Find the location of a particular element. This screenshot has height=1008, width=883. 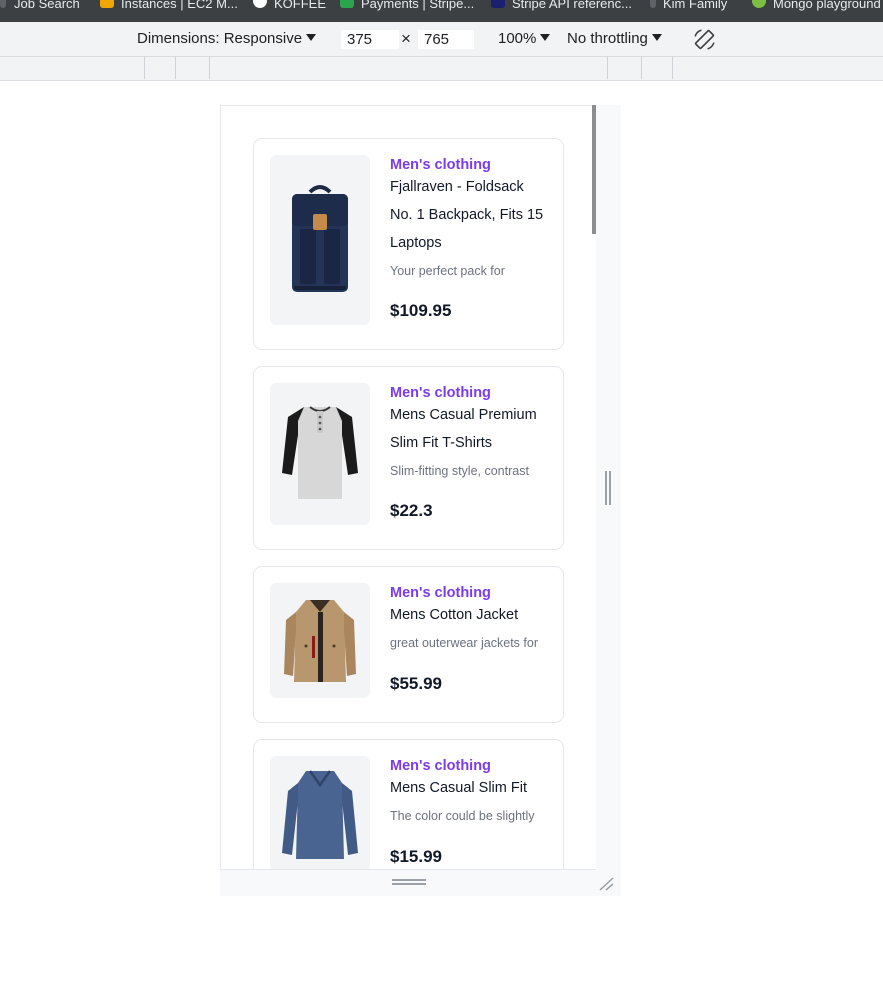

jacket-icon is located at coordinates (320, 640).